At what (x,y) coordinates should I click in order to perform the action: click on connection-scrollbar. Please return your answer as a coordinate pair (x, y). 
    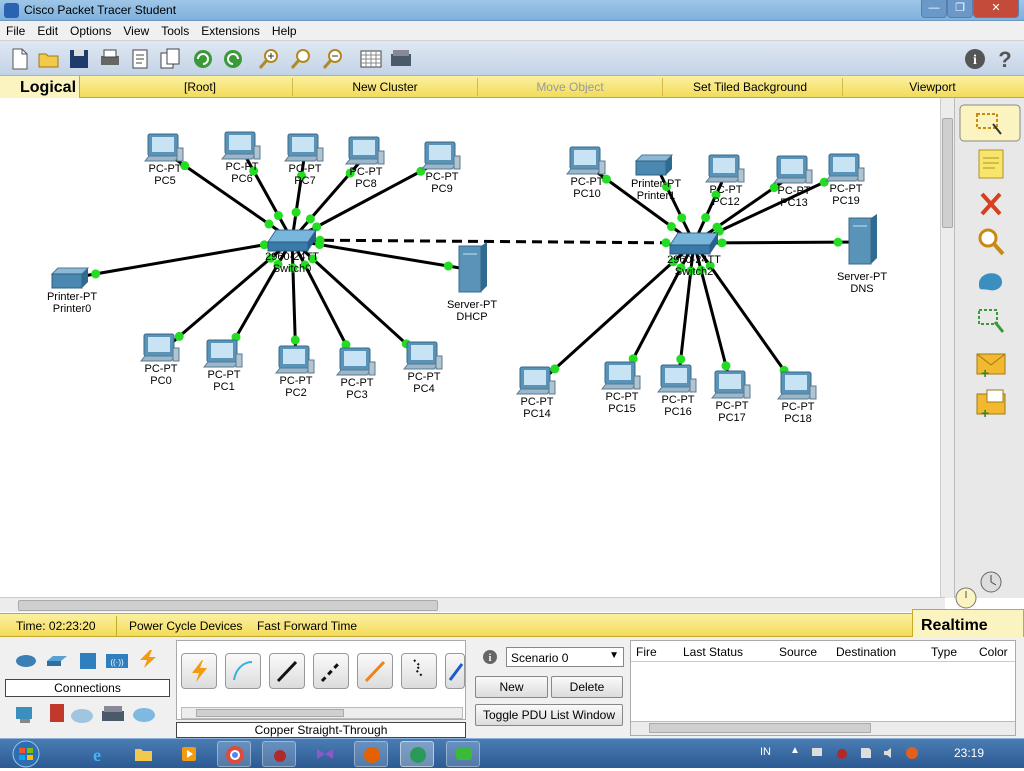
    Looking at the image, I should click on (322, 713).